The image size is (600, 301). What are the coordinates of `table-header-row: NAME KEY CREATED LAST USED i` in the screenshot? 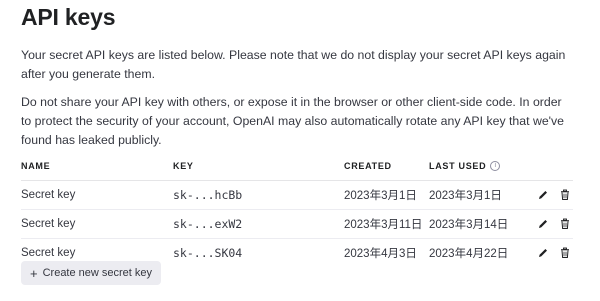 It's located at (297, 166).